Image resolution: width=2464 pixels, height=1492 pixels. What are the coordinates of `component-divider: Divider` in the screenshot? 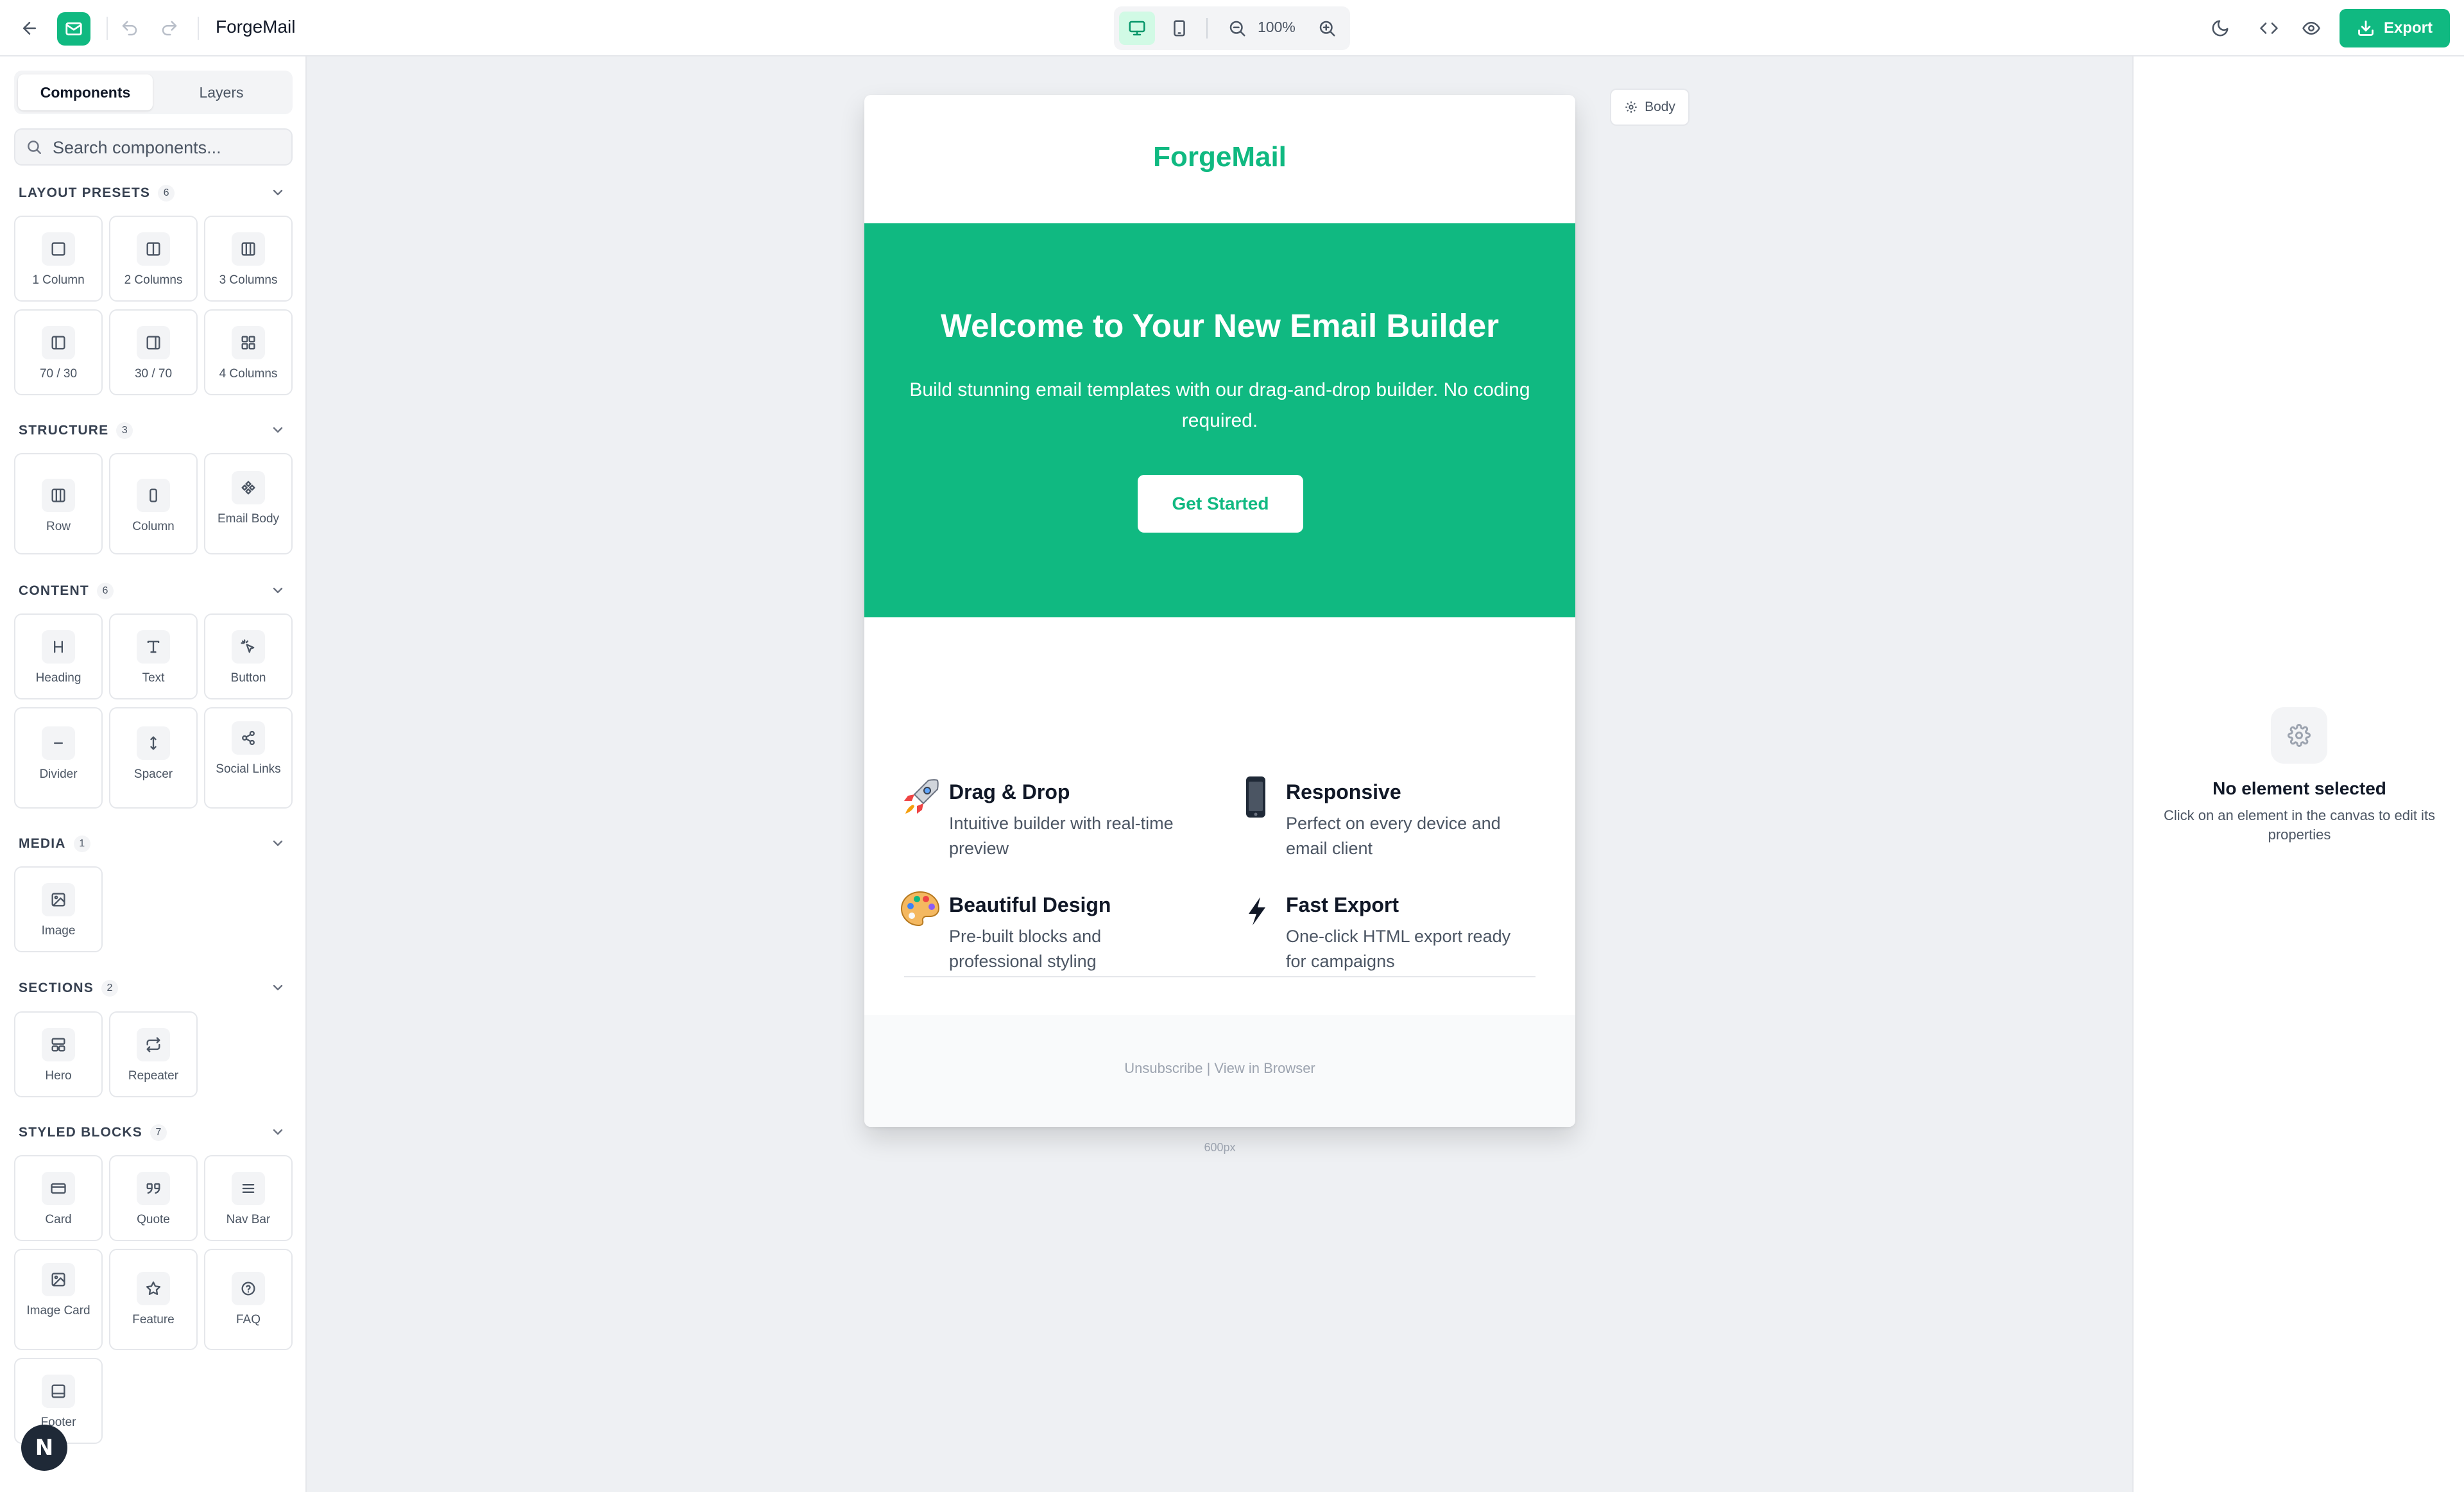 It's located at (59, 758).